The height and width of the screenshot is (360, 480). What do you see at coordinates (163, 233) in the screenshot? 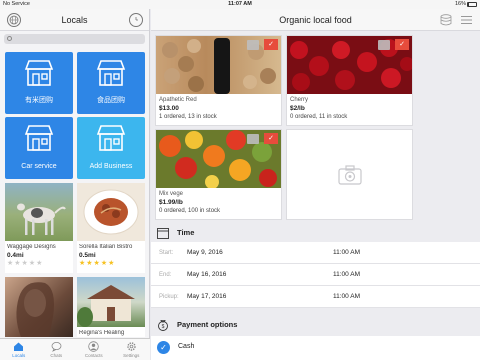
I see `calendar-icon` at bounding box center [163, 233].